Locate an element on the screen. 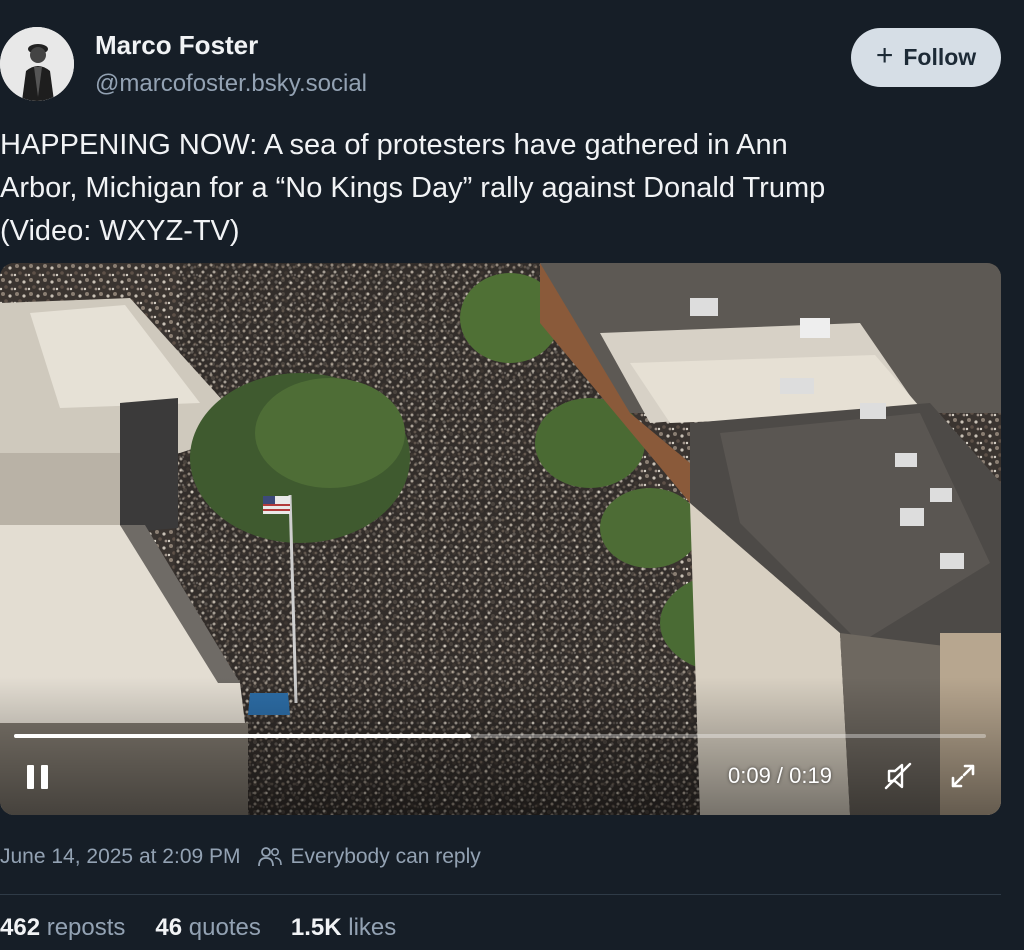 The width and height of the screenshot is (1024, 950). likes-count: 1.5K is located at coordinates (316, 927).